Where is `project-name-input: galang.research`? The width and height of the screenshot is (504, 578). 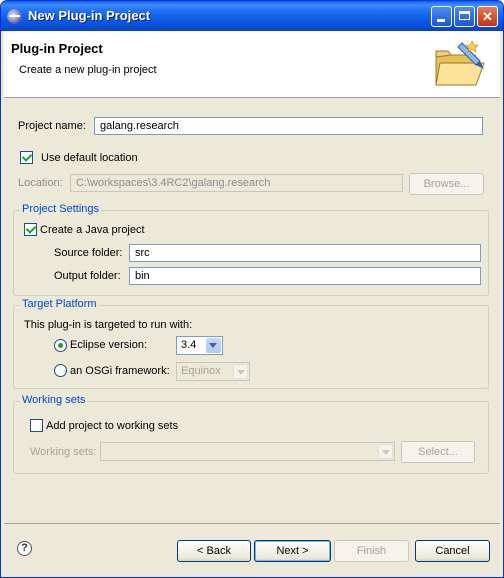 project-name-input: galang.research is located at coordinates (288, 126).